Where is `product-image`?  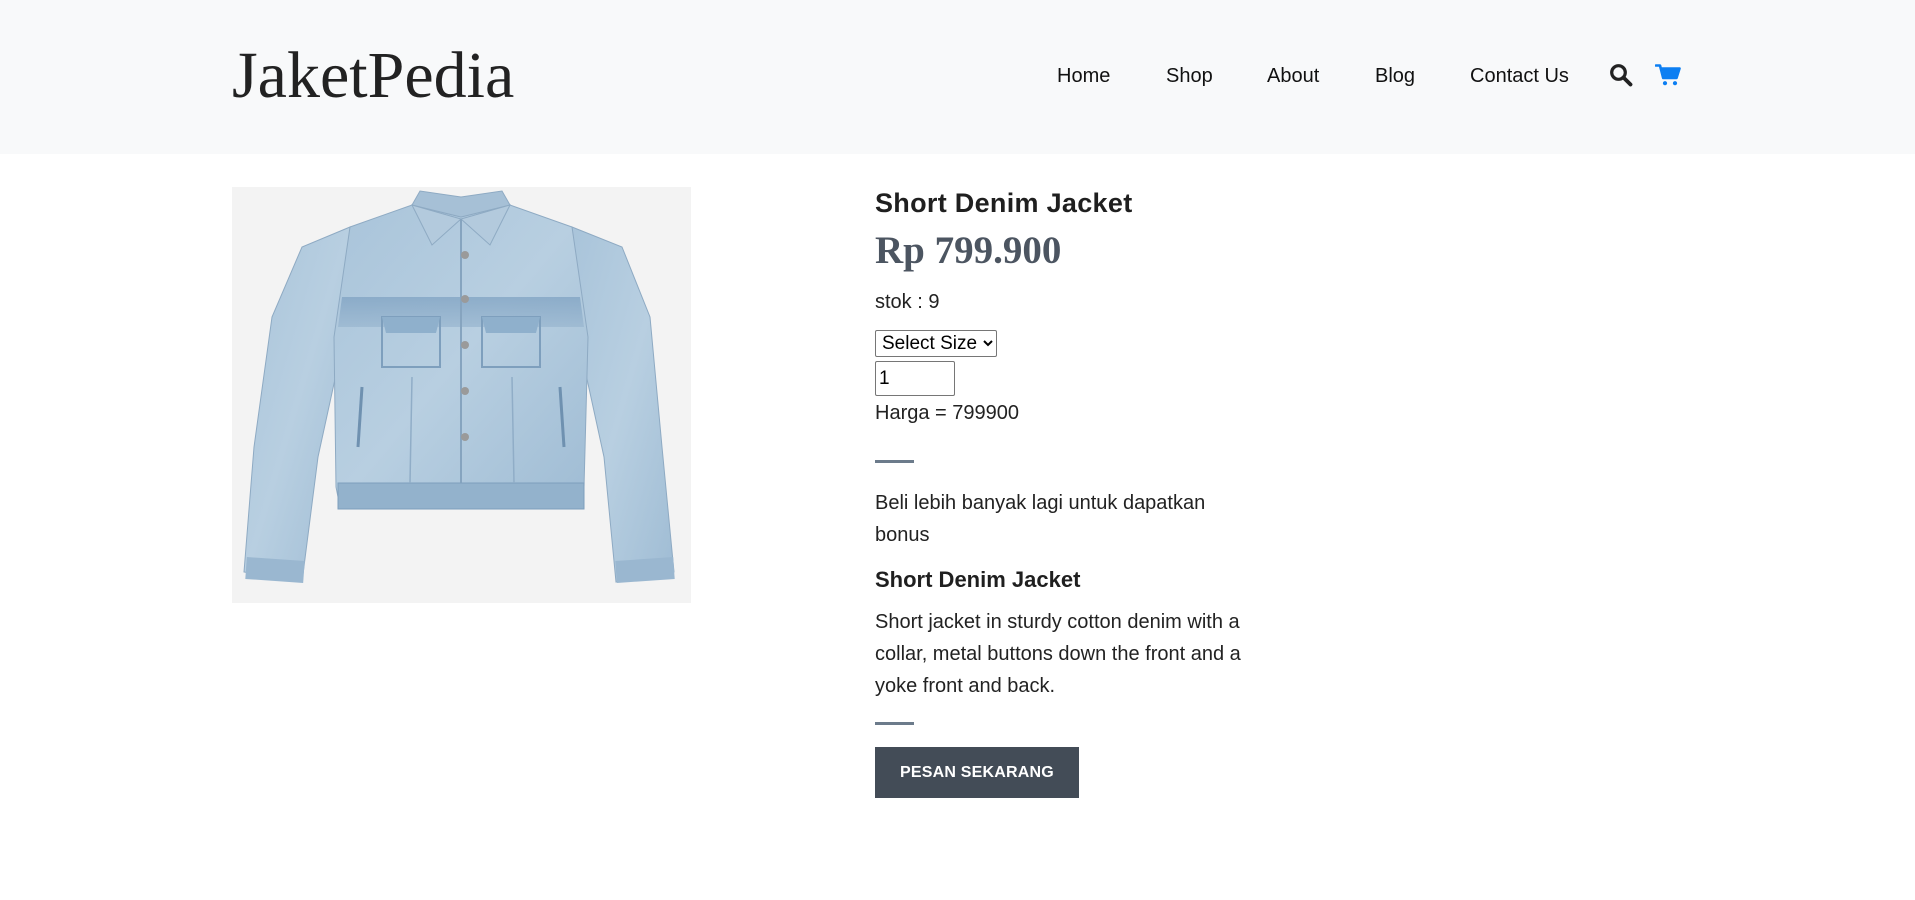 product-image is located at coordinates (461, 395).